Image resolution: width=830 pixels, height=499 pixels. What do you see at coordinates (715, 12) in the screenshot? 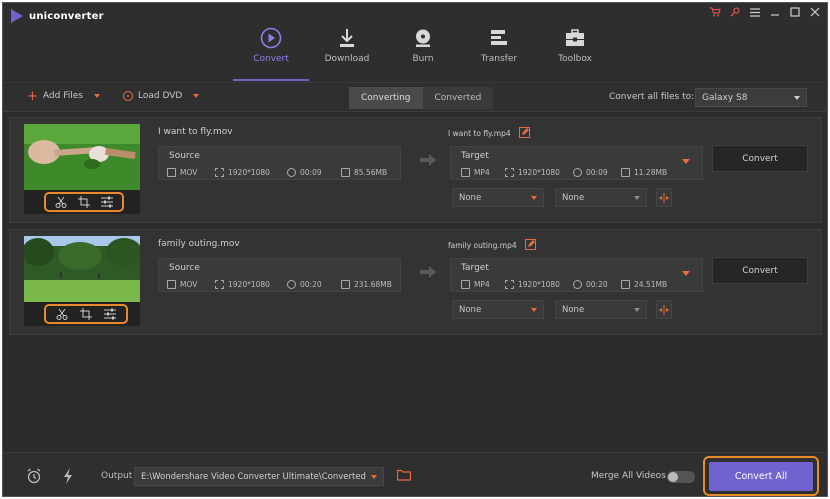
I see `cart-icon` at bounding box center [715, 12].